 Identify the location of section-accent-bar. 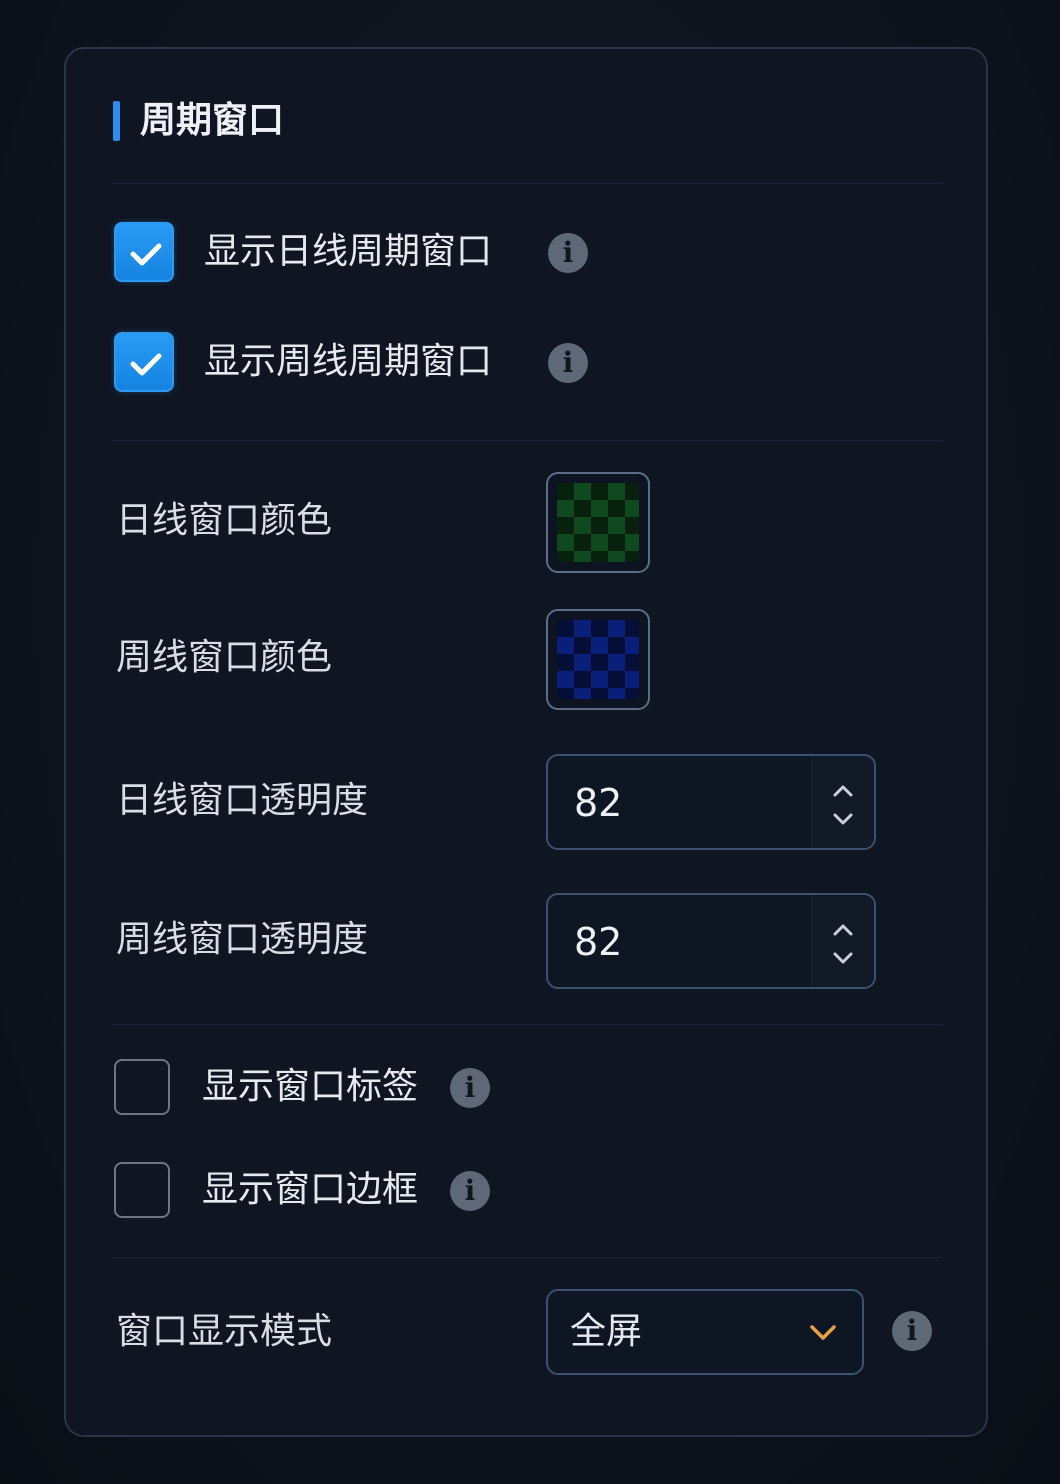
(116, 121).